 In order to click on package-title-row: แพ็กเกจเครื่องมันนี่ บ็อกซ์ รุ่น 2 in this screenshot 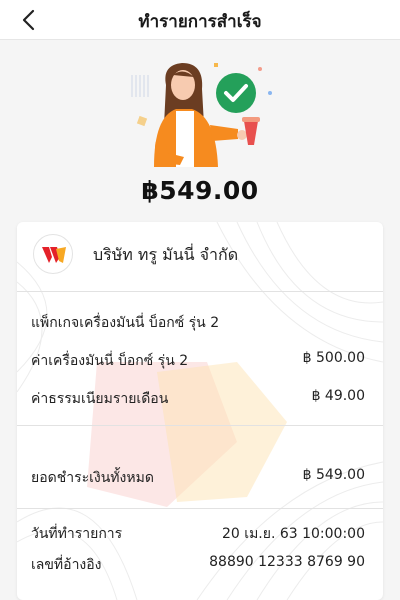, I will do `click(200, 323)`.